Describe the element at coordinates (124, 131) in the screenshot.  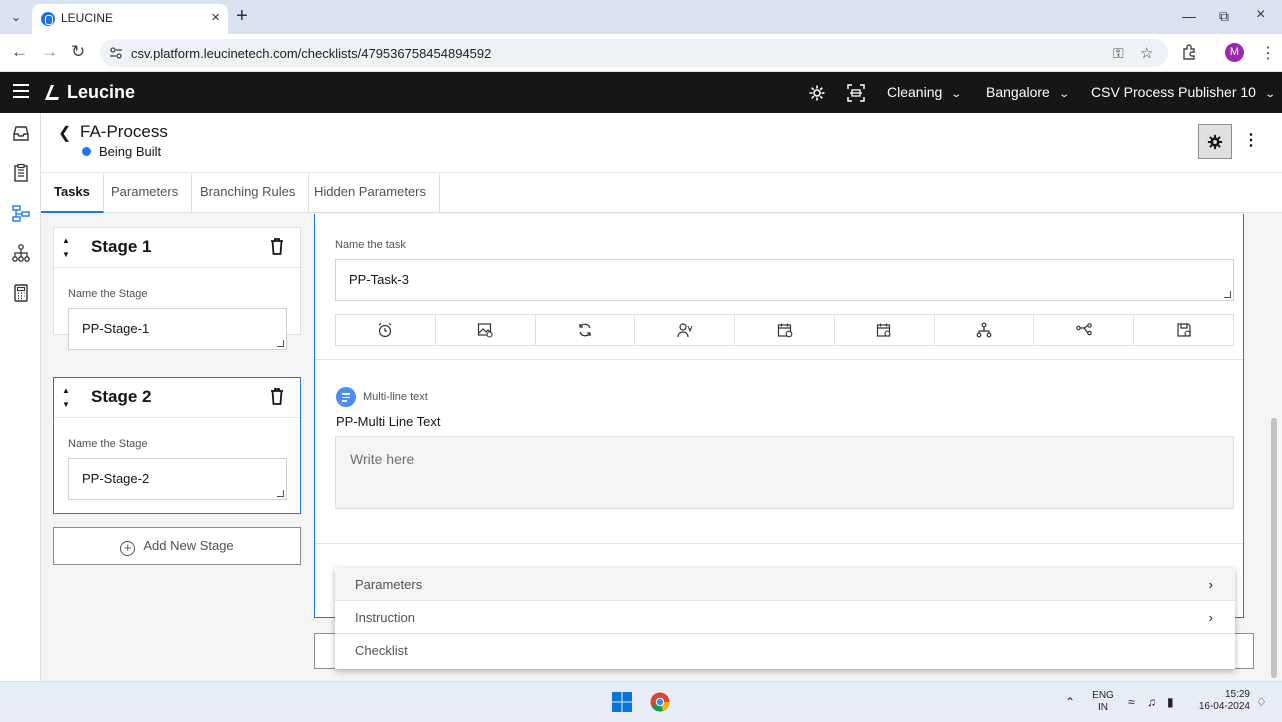
I see `page-title: FA-Process` at that location.